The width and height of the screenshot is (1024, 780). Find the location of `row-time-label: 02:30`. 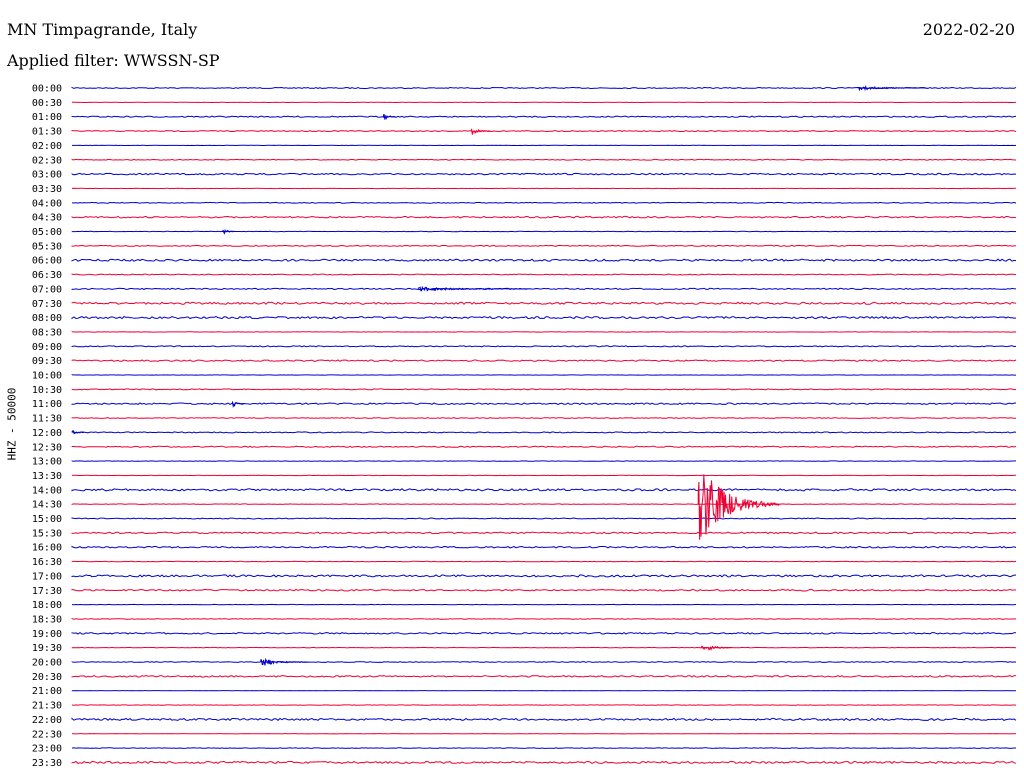

row-time-label: 02:30 is located at coordinates (47, 160).